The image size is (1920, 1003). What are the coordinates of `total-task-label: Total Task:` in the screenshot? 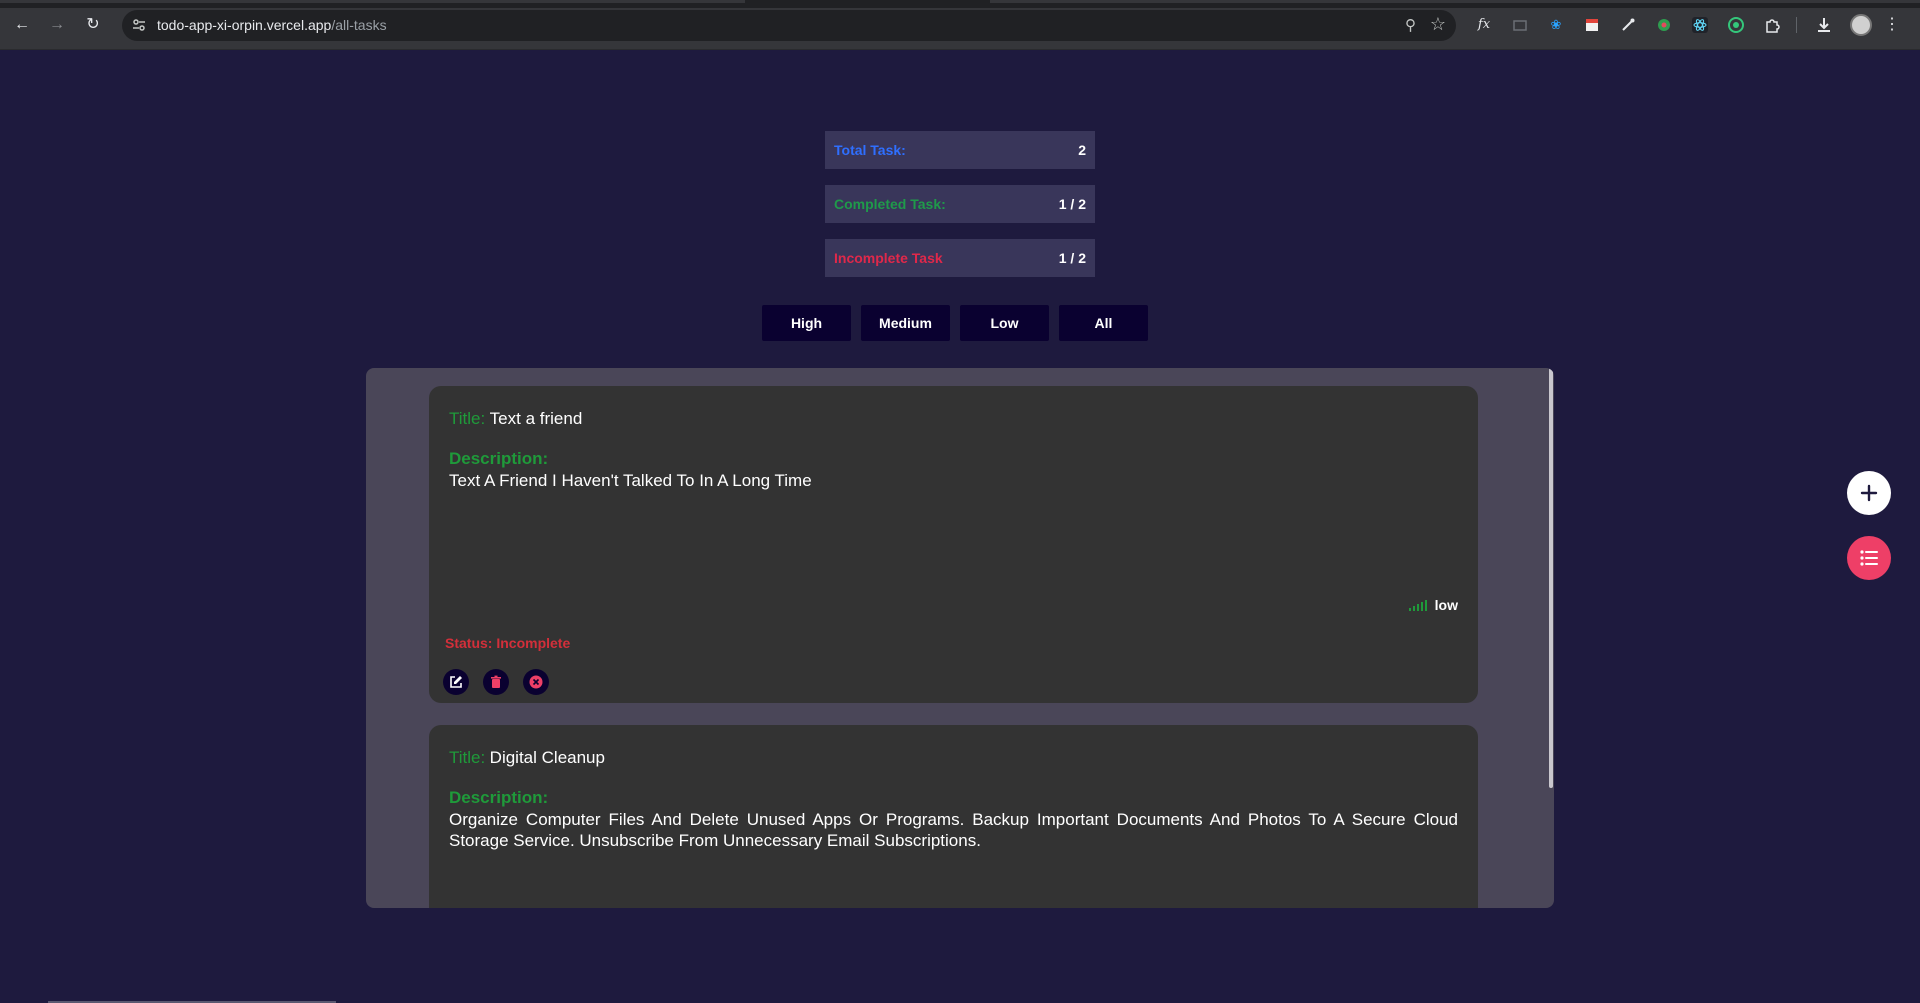 It's located at (870, 150).